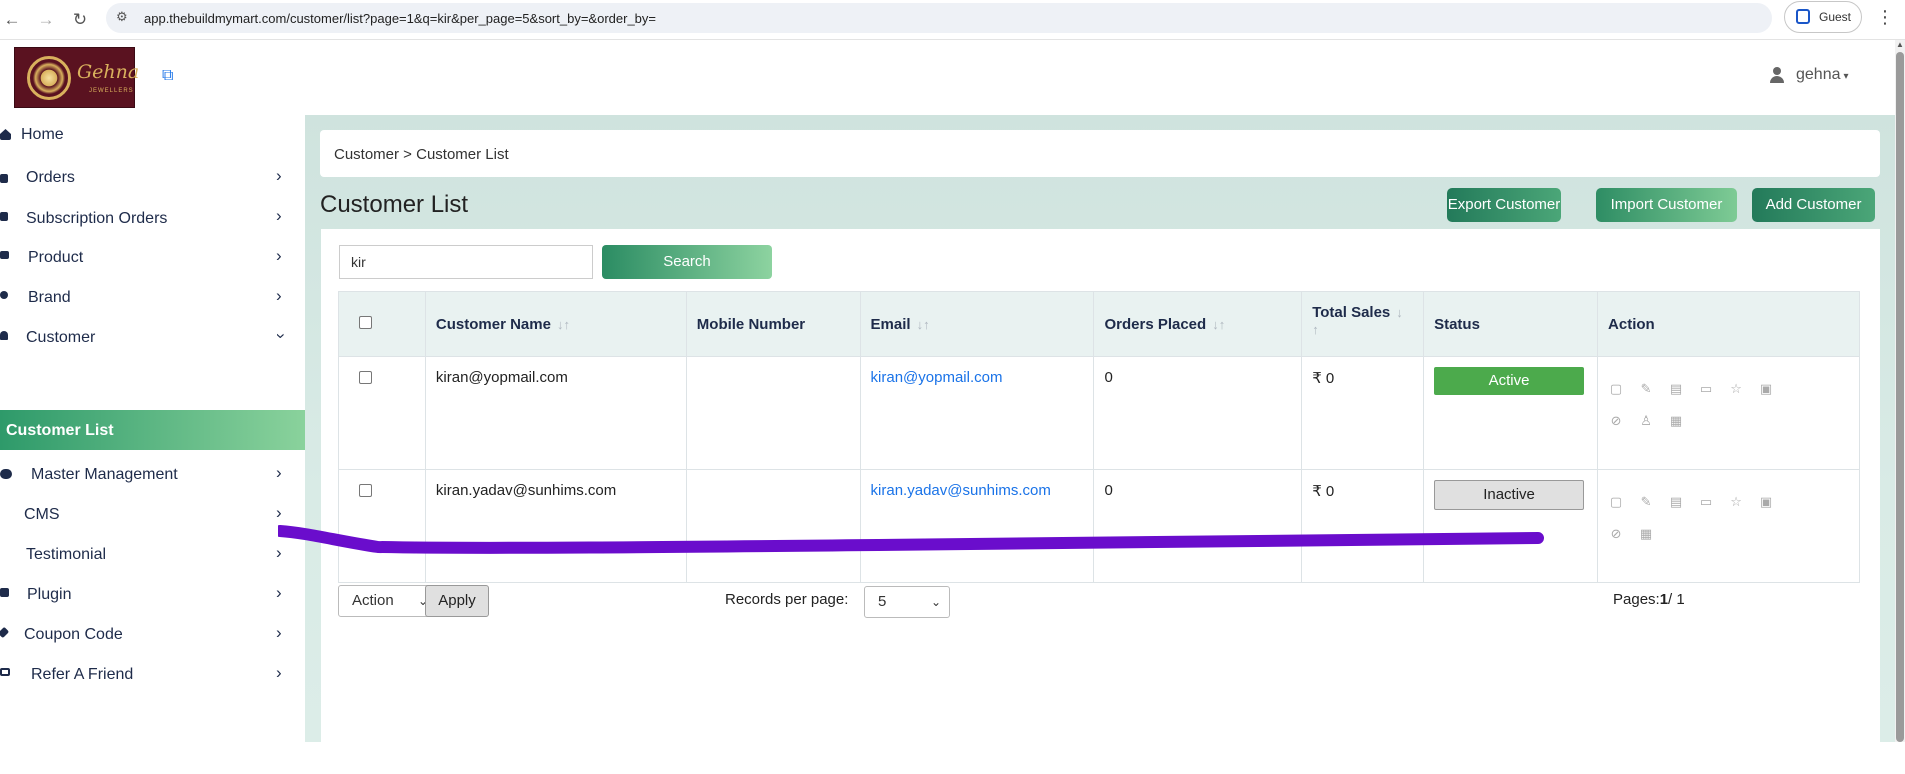 The height and width of the screenshot is (774, 1905). Describe the element at coordinates (66, 554) in the screenshot. I see `sidebar-item-label: Testimonial` at that location.